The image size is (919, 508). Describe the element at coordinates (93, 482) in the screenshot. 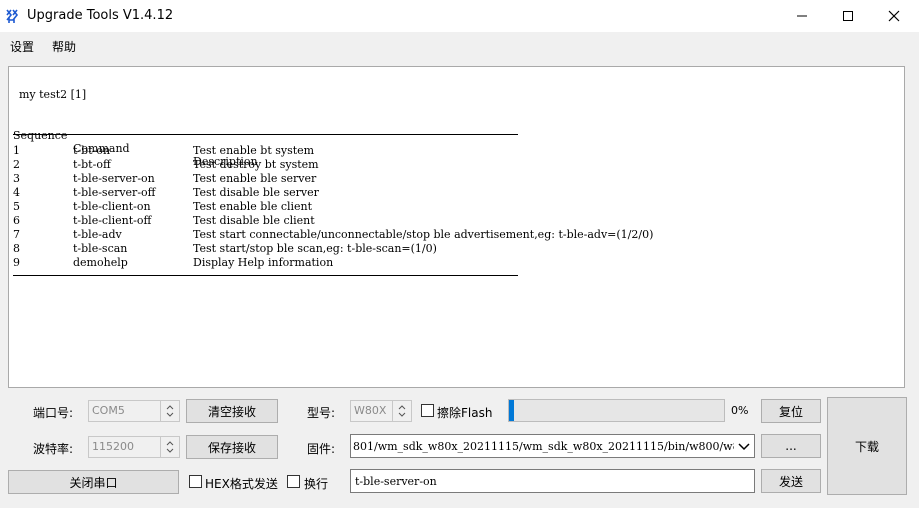

I see `close-port-button: 关闭串口` at that location.